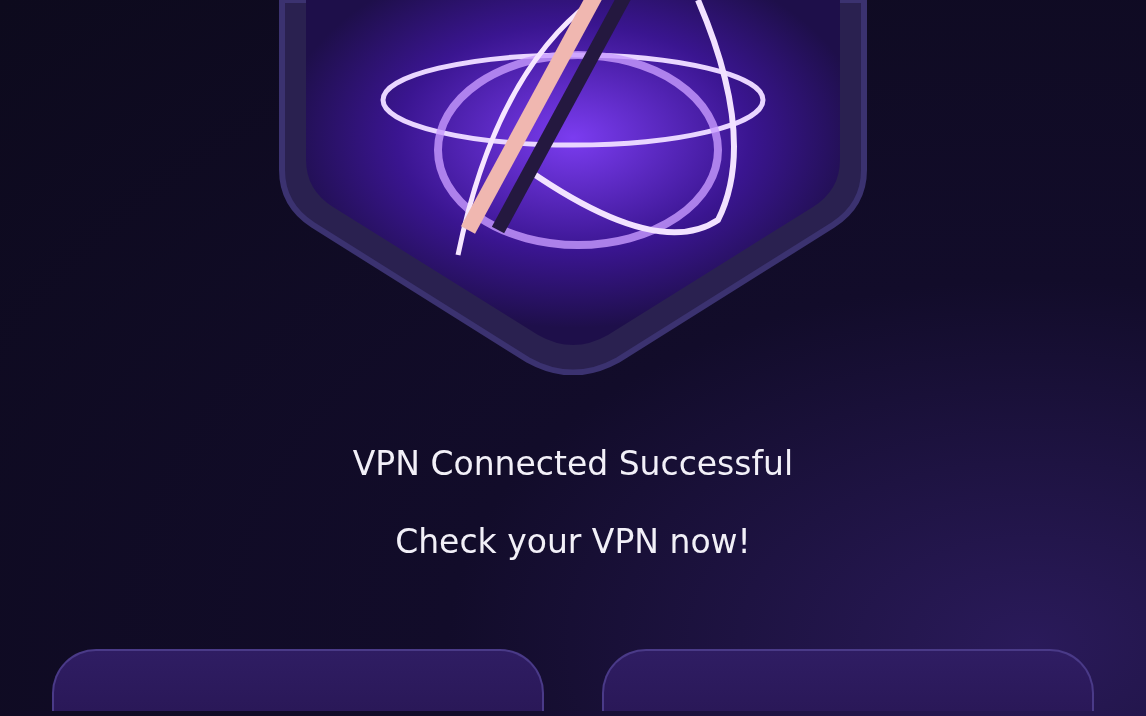 The image size is (1146, 716). What do you see at coordinates (573, 542) in the screenshot?
I see `status-subtitle: Check your VPN now!` at bounding box center [573, 542].